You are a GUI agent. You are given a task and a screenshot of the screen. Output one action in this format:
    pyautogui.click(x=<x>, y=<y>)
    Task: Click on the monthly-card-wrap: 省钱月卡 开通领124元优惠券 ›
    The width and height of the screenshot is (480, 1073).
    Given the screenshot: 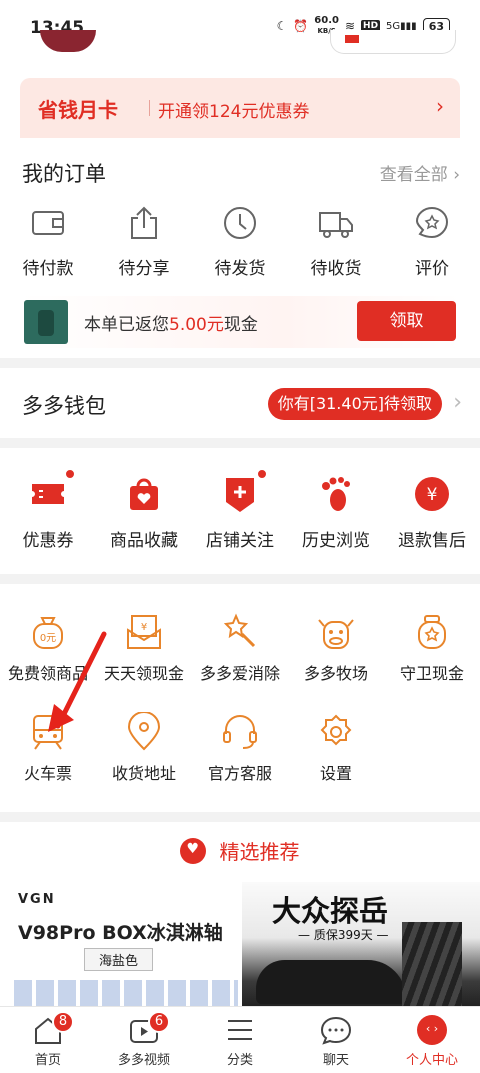 What is the action you would take?
    pyautogui.click(x=240, y=98)
    